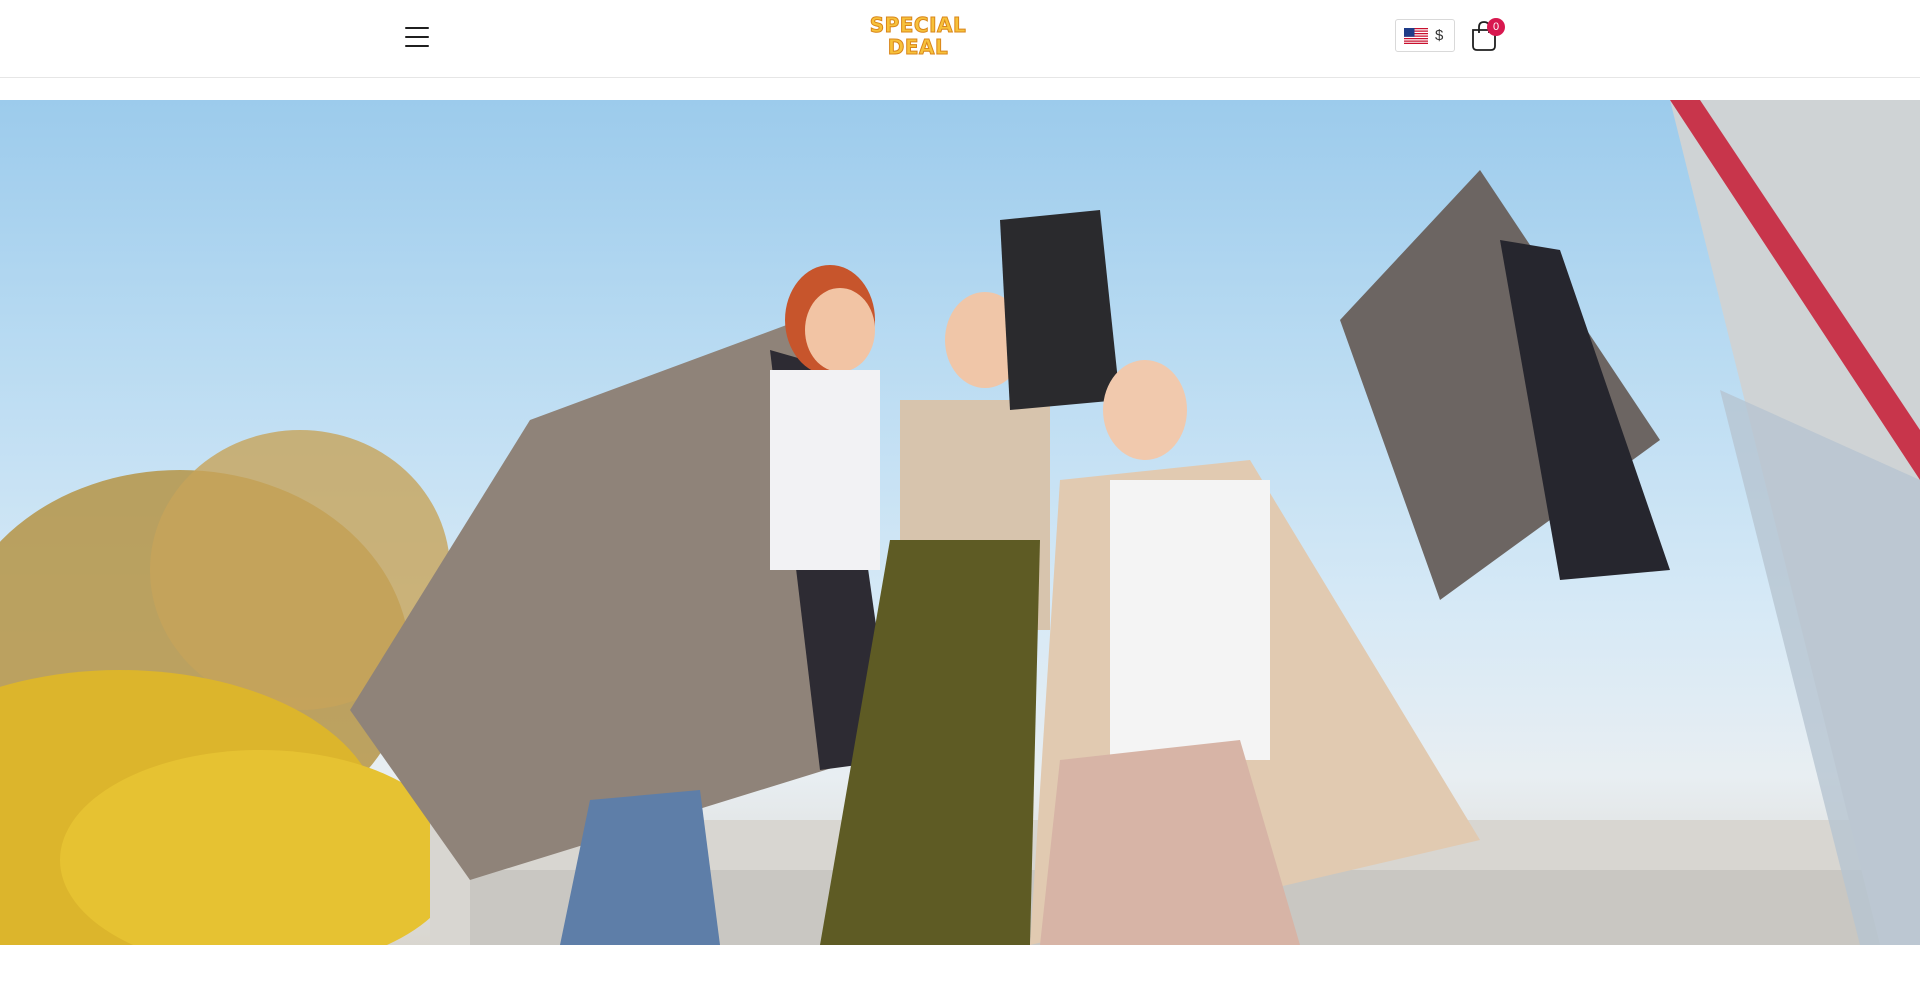 Image resolution: width=1920 pixels, height=993 pixels. Describe the element at coordinates (1439, 35) in the screenshot. I see `currency-symbol: $` at that location.